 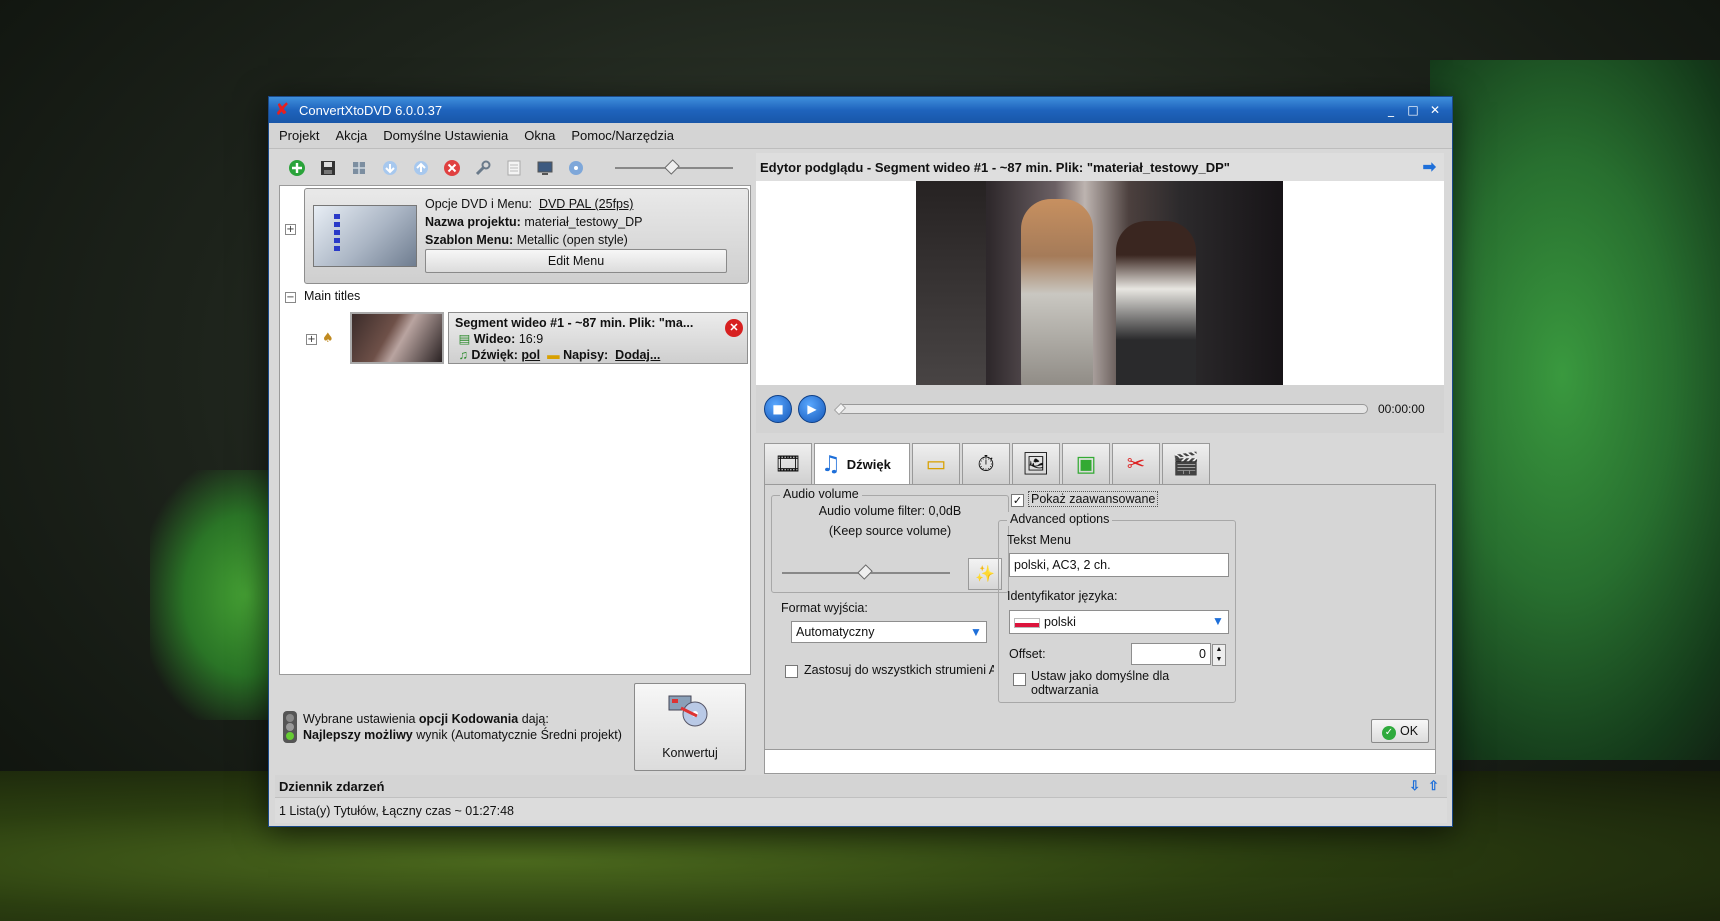 What do you see at coordinates (1202, 654) in the screenshot?
I see `offset-value: 0` at bounding box center [1202, 654].